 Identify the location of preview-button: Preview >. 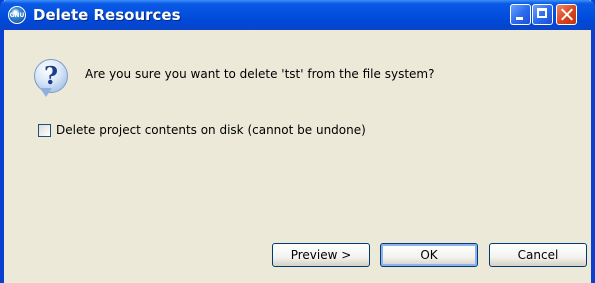
(321, 255).